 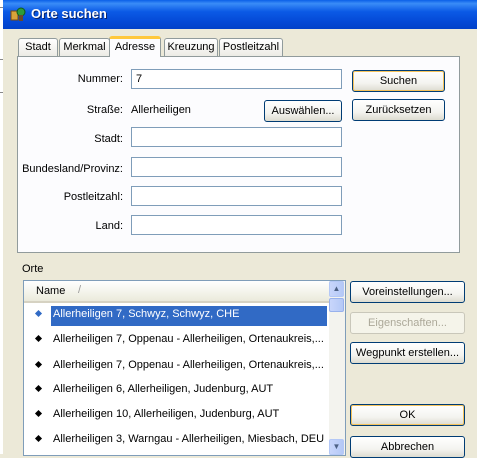 What do you see at coordinates (336, 447) in the screenshot?
I see `scroll-down-icon: ▼` at bounding box center [336, 447].